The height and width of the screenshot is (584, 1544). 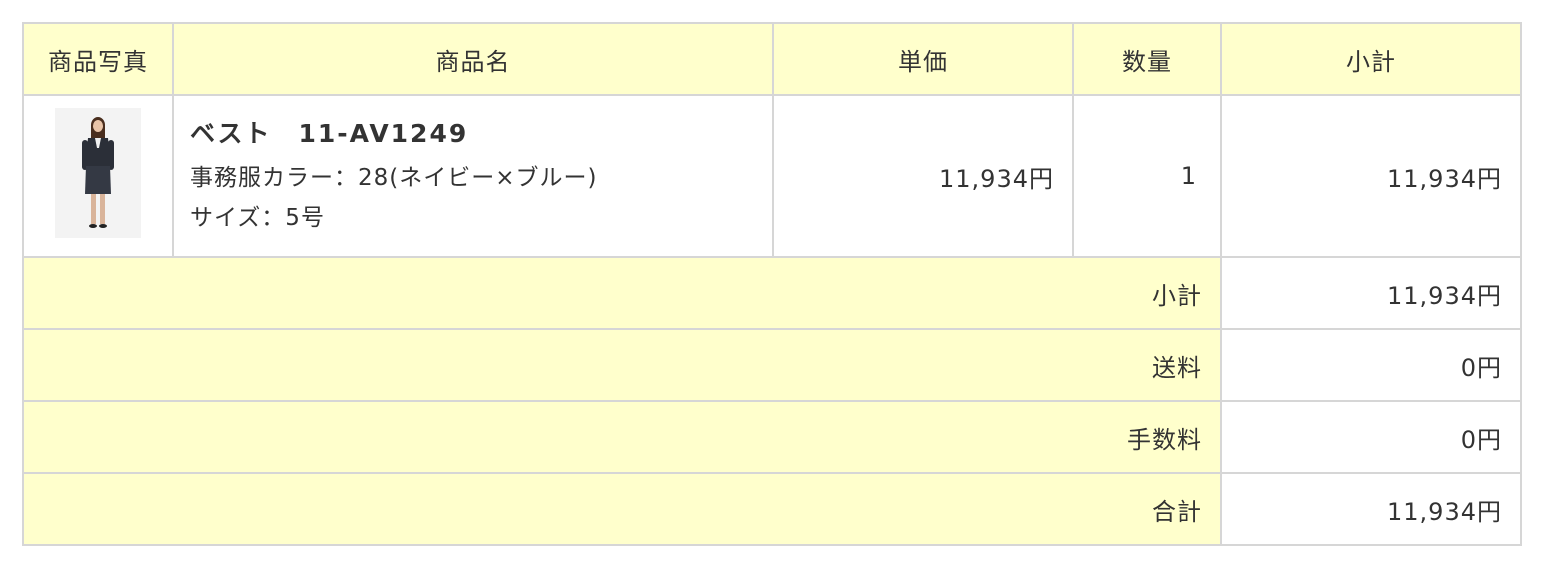 I want to click on summary-label: 合計, so click(x=622, y=509).